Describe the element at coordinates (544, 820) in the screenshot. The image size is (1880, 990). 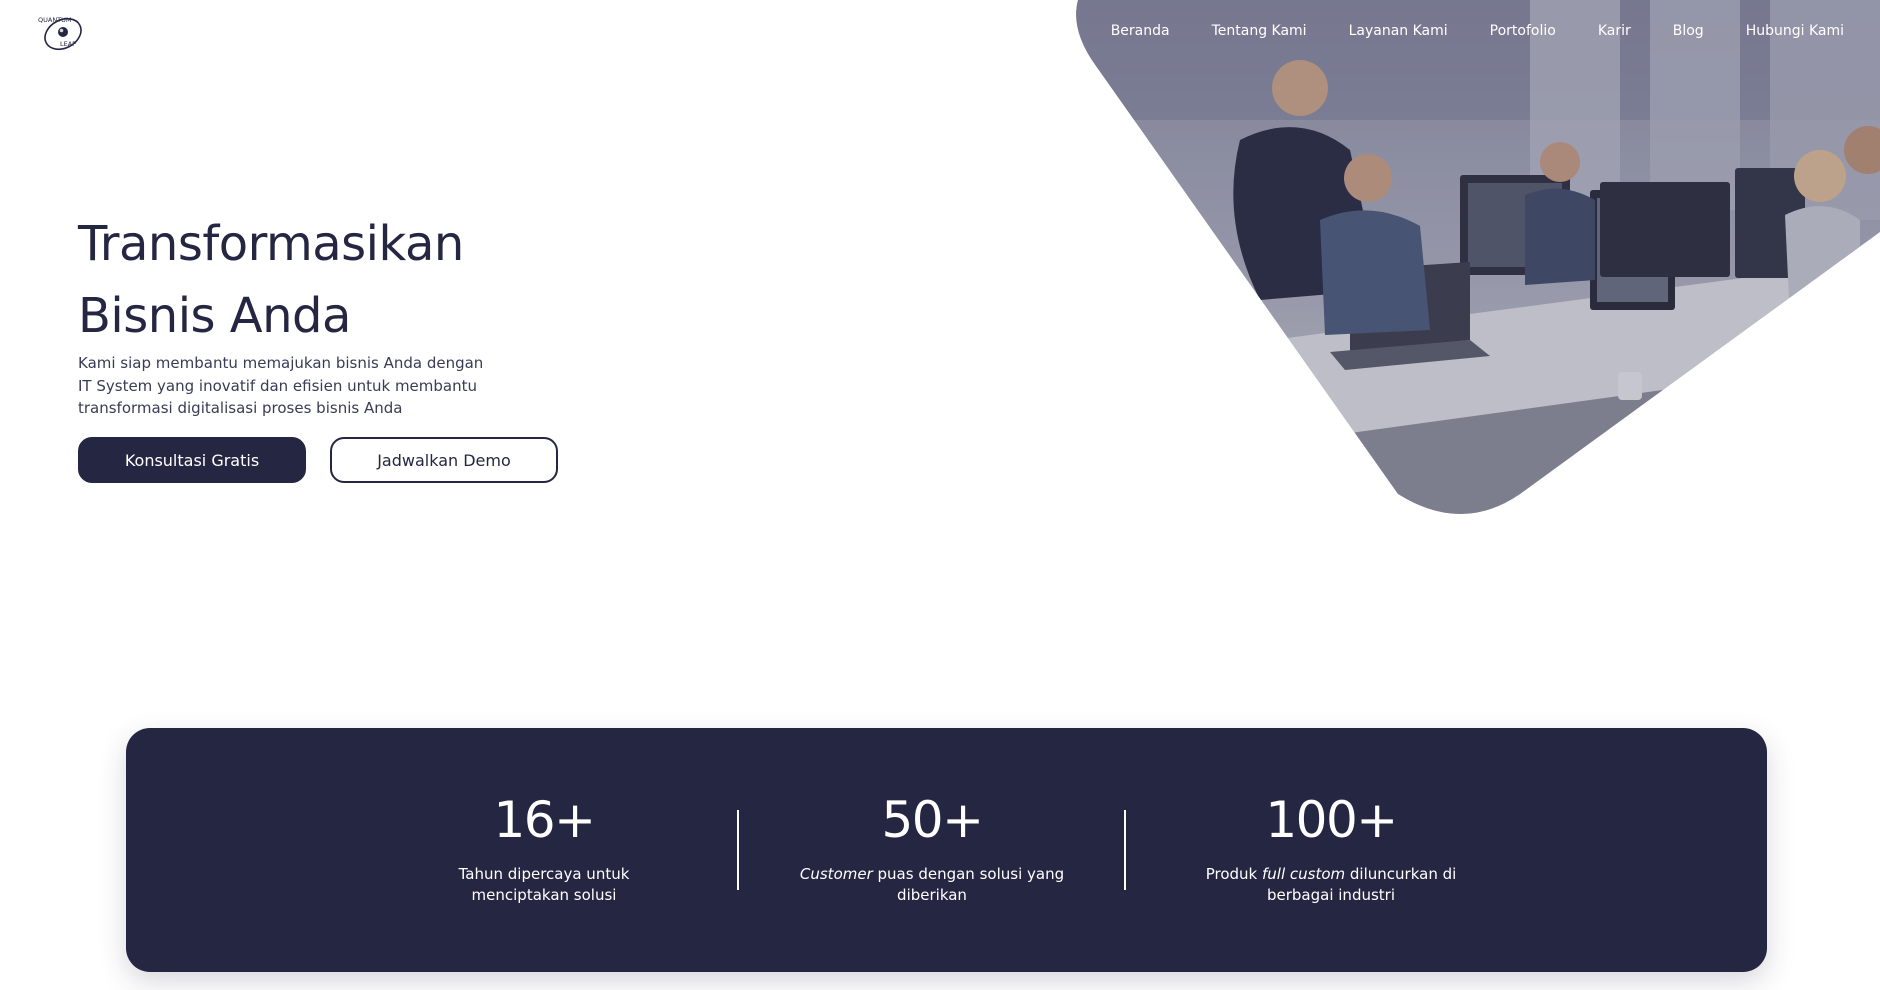
I see `stat-value: 16+` at that location.